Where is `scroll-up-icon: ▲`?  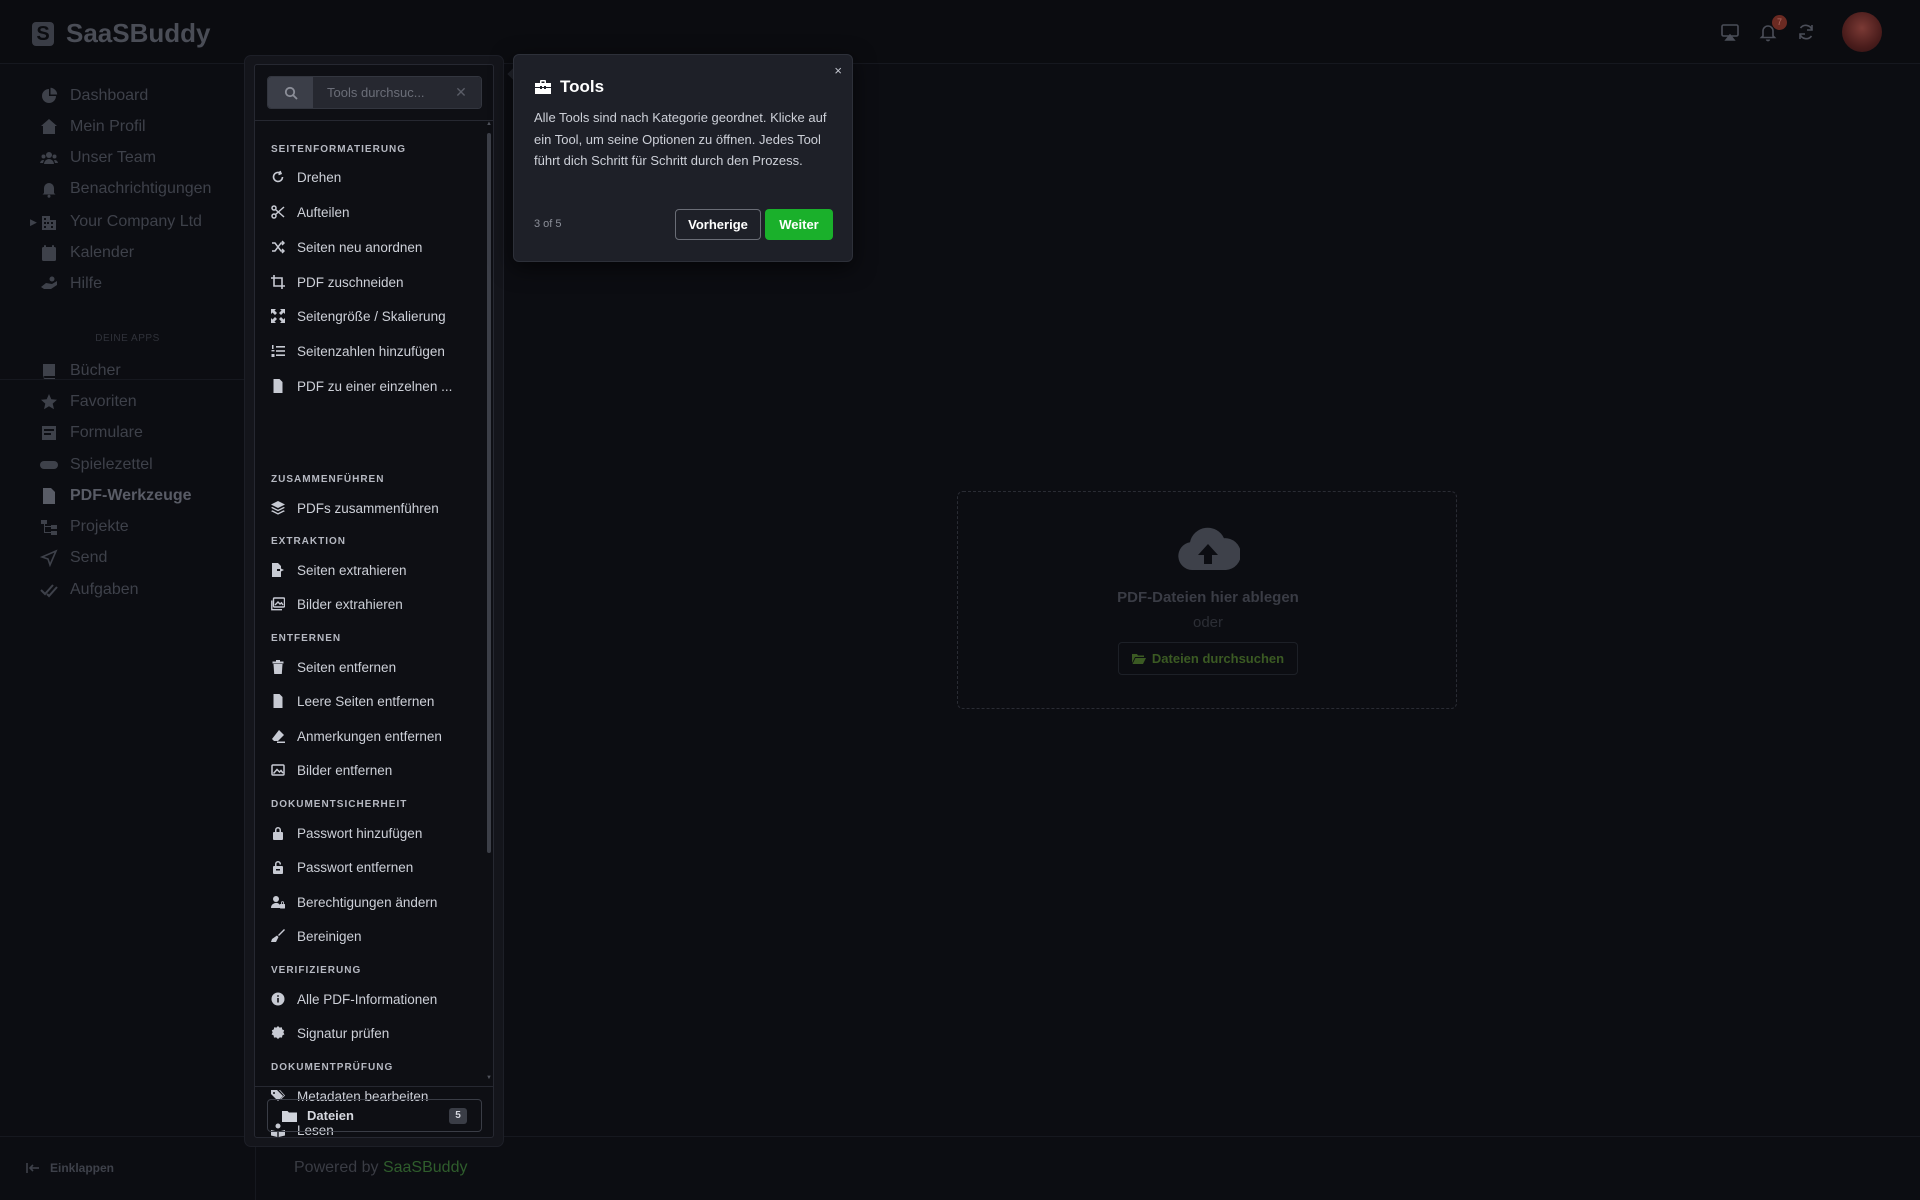 scroll-up-icon: ▲ is located at coordinates (489, 124).